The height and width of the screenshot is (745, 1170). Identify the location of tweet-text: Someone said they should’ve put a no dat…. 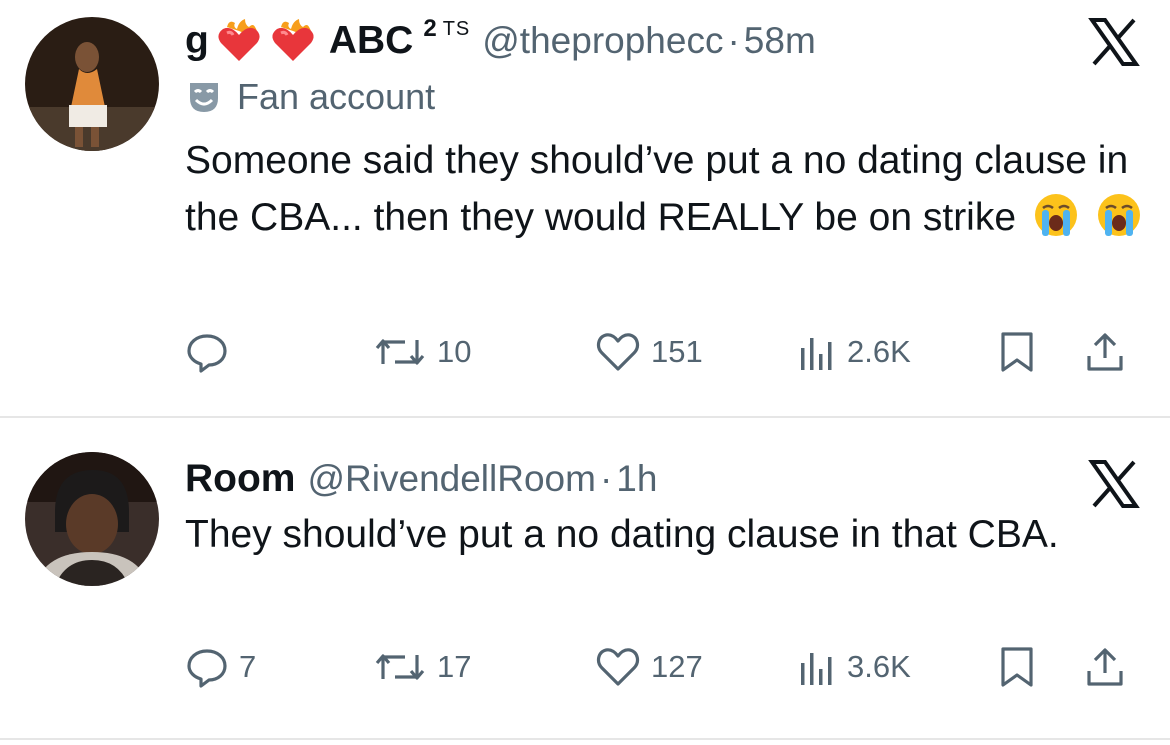
(665, 189).